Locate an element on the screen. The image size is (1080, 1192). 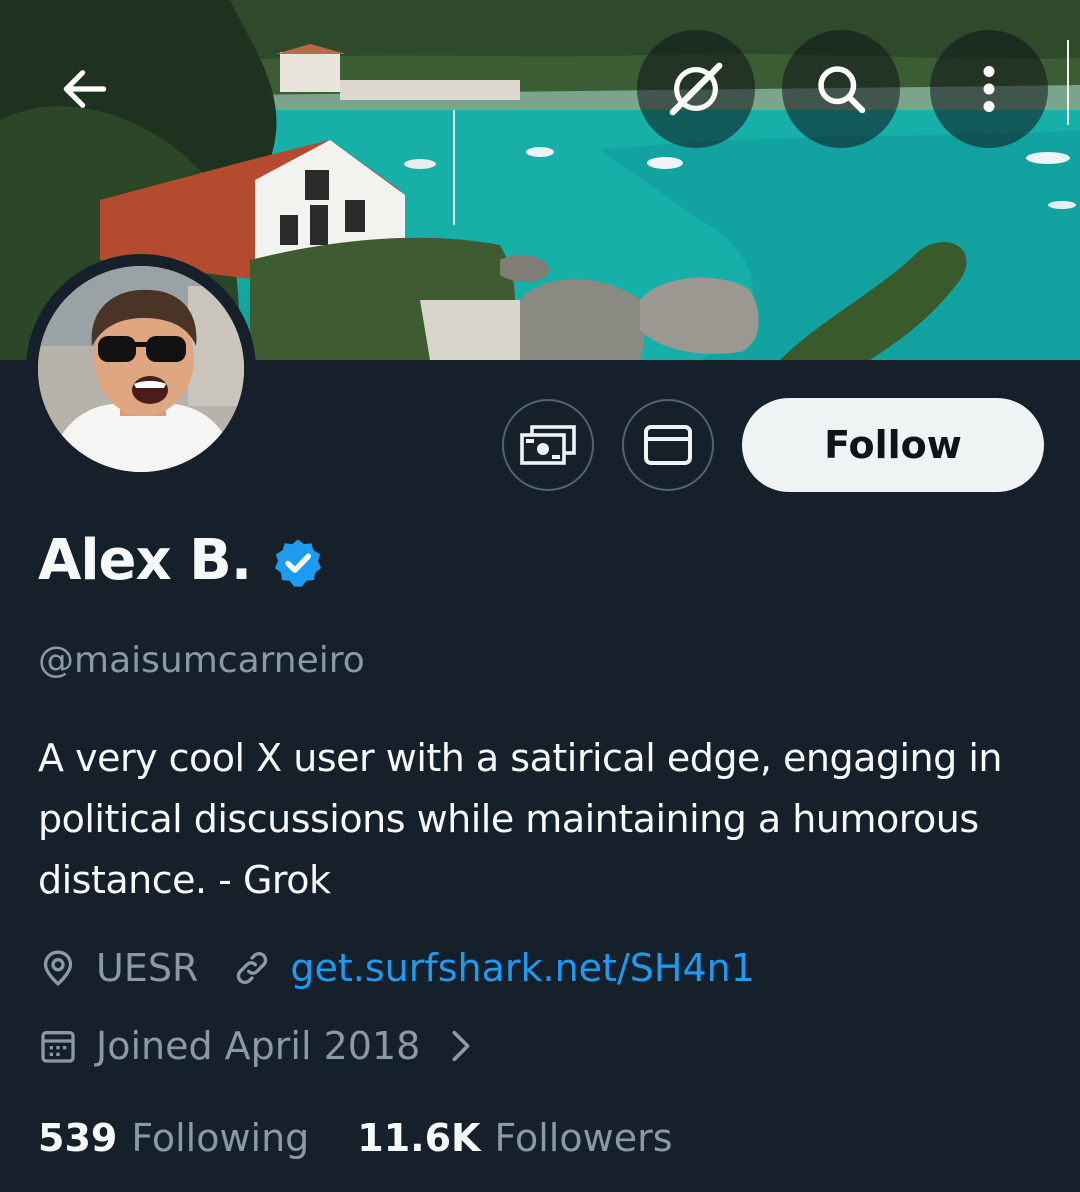
follow-stats: 539 Following 11.6K Followers is located at coordinates (355, 1138).